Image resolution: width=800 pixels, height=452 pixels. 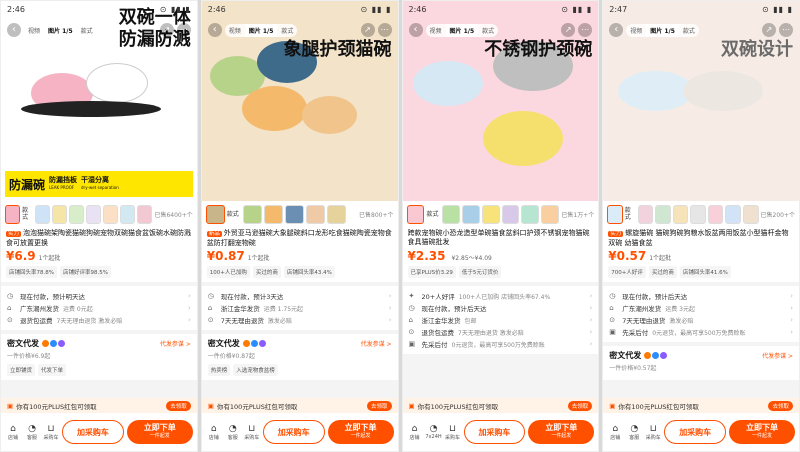 I want to click on service-line: ⊙ 7天无理由退货 激发必赔 ›, so click(x=300, y=320).